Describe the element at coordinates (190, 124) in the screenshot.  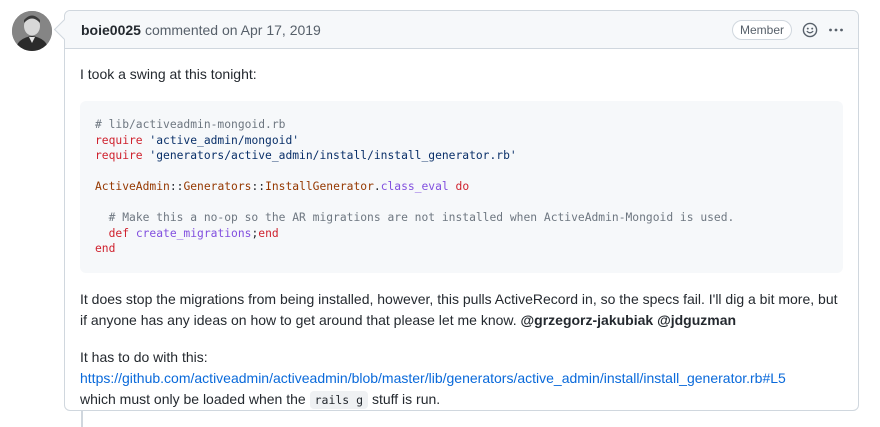
I see `code-comment: # lib/activeadmin-mongoid.rb` at that location.